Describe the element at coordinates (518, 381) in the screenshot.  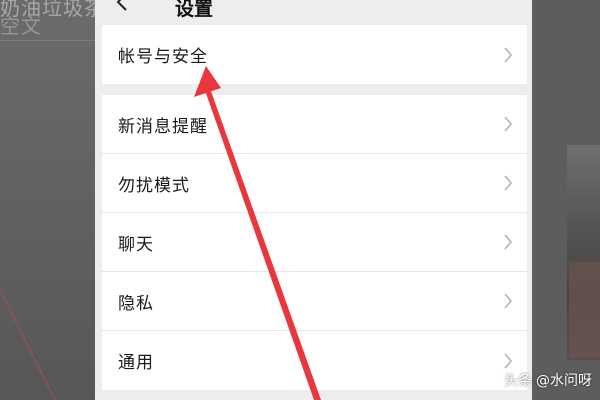
I see `watermark-brand: 头条` at that location.